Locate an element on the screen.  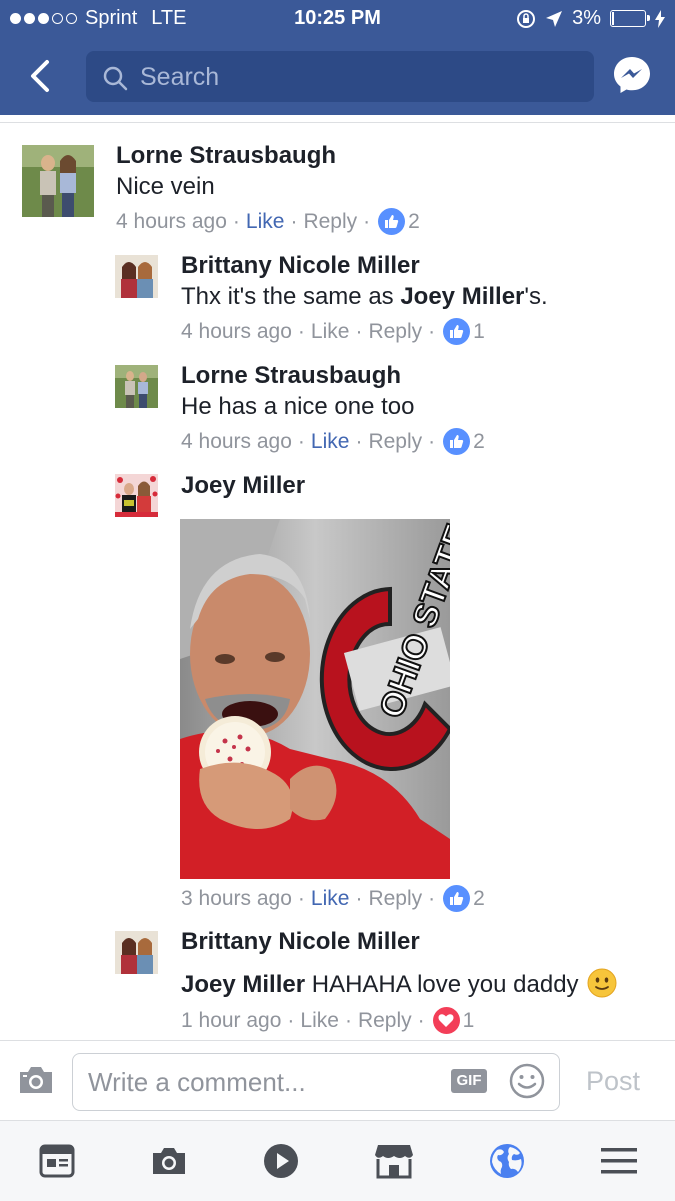
charging-icon is located at coordinates (660, 18).